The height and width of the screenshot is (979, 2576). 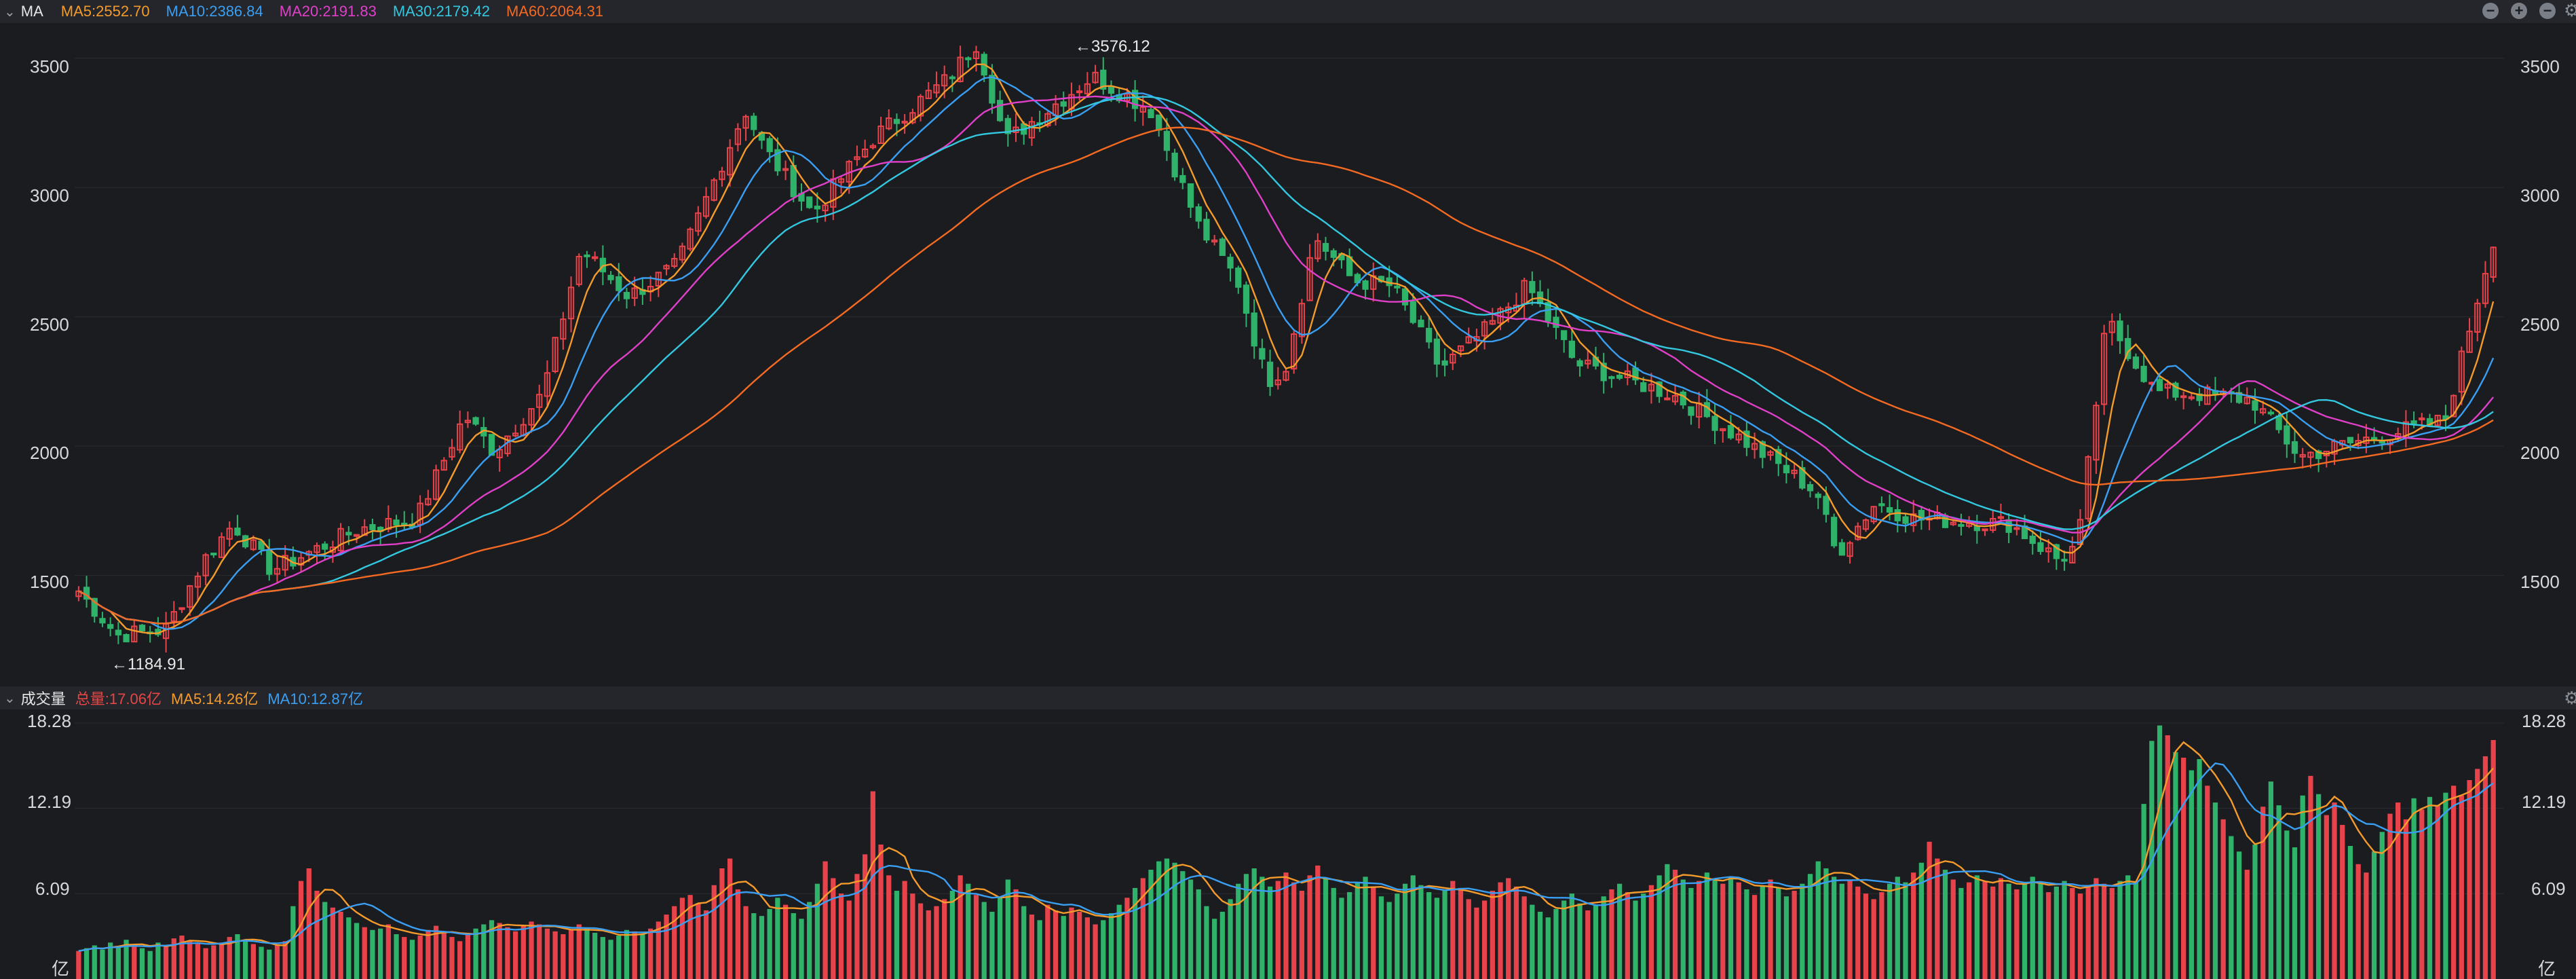 What do you see at coordinates (2547, 11) in the screenshot?
I see `collapse-icon: −` at bounding box center [2547, 11].